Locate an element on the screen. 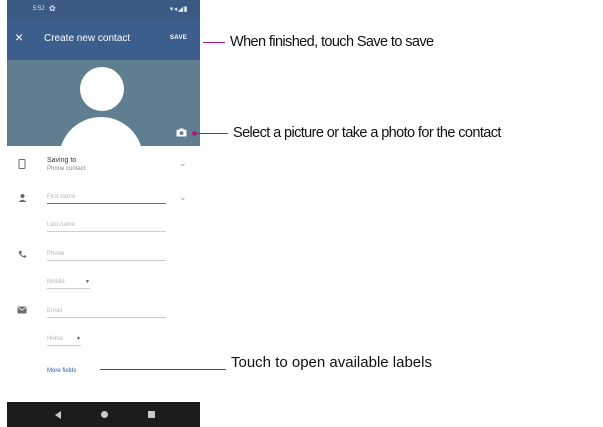 Image resolution: width=603 pixels, height=427 pixels. close-icon: × is located at coordinates (19, 37).